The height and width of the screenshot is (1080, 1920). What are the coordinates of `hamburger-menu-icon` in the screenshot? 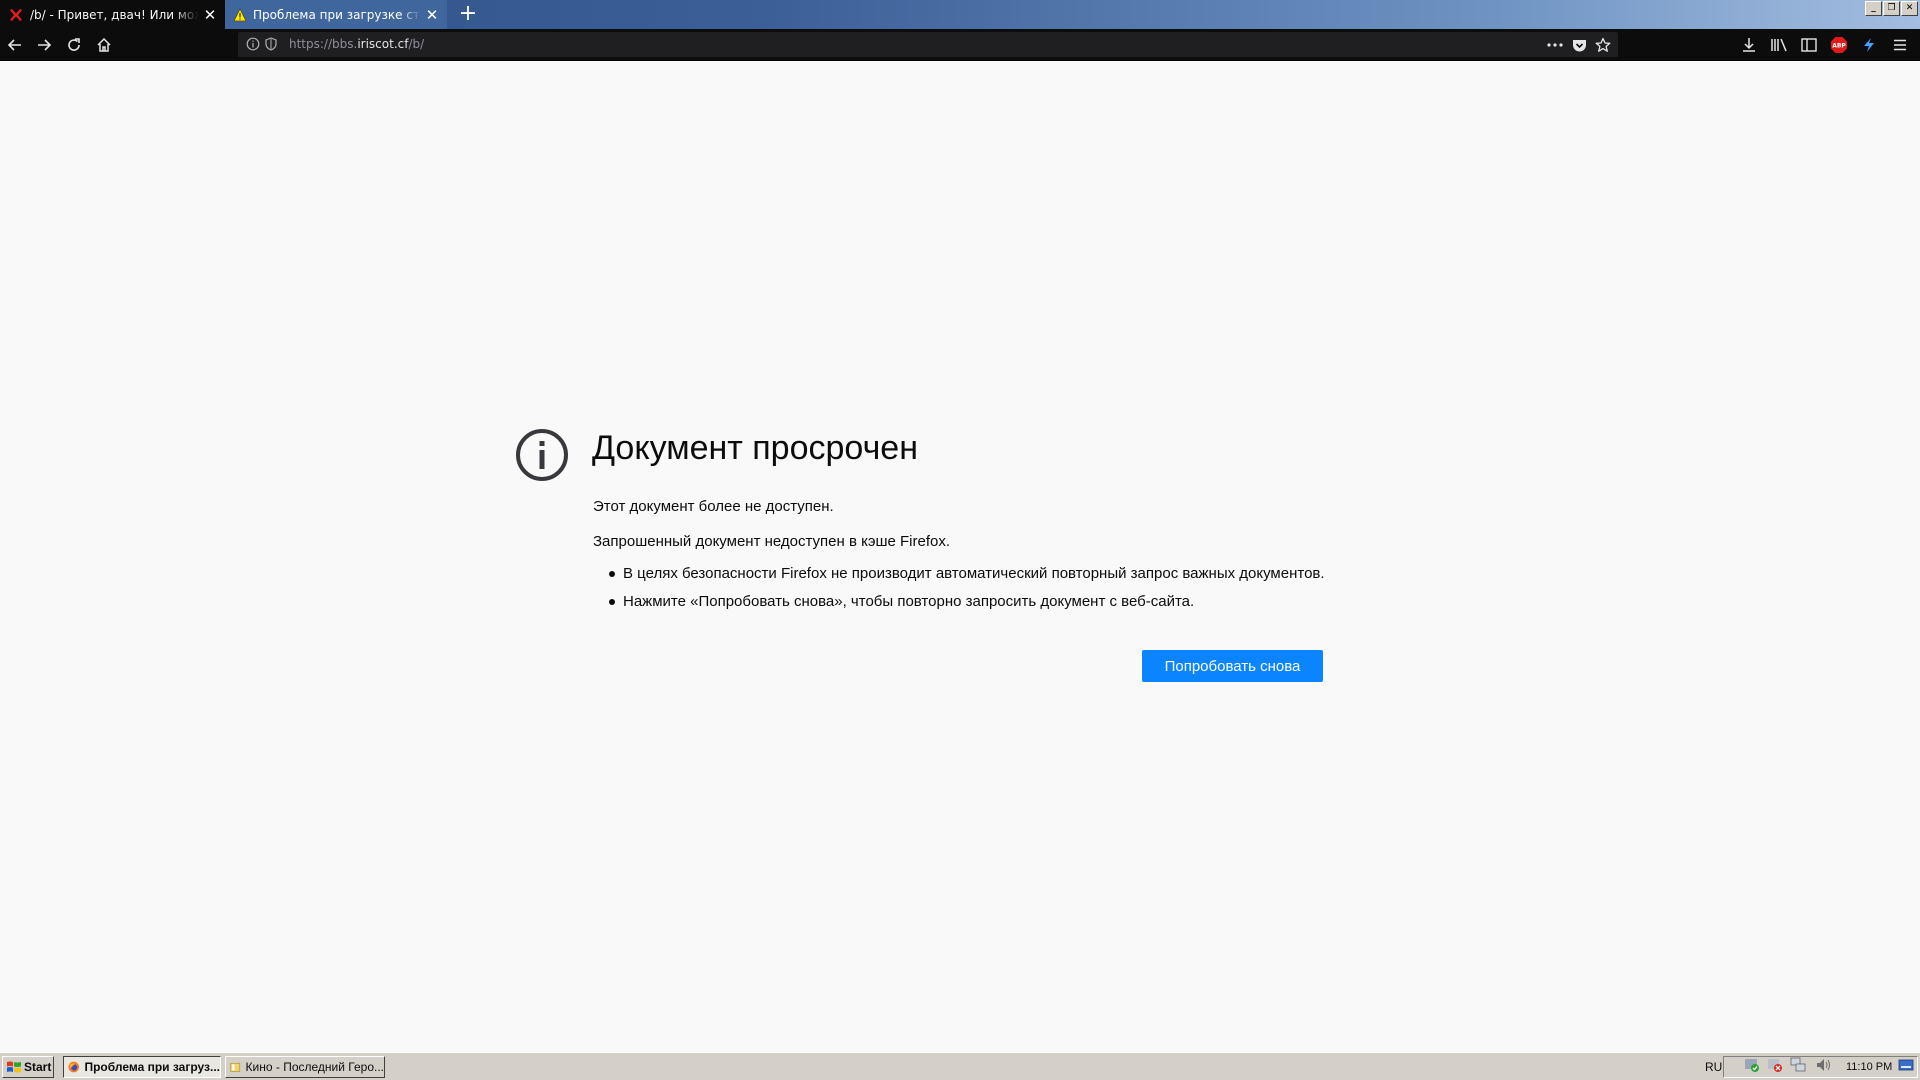 It's located at (1900, 45).